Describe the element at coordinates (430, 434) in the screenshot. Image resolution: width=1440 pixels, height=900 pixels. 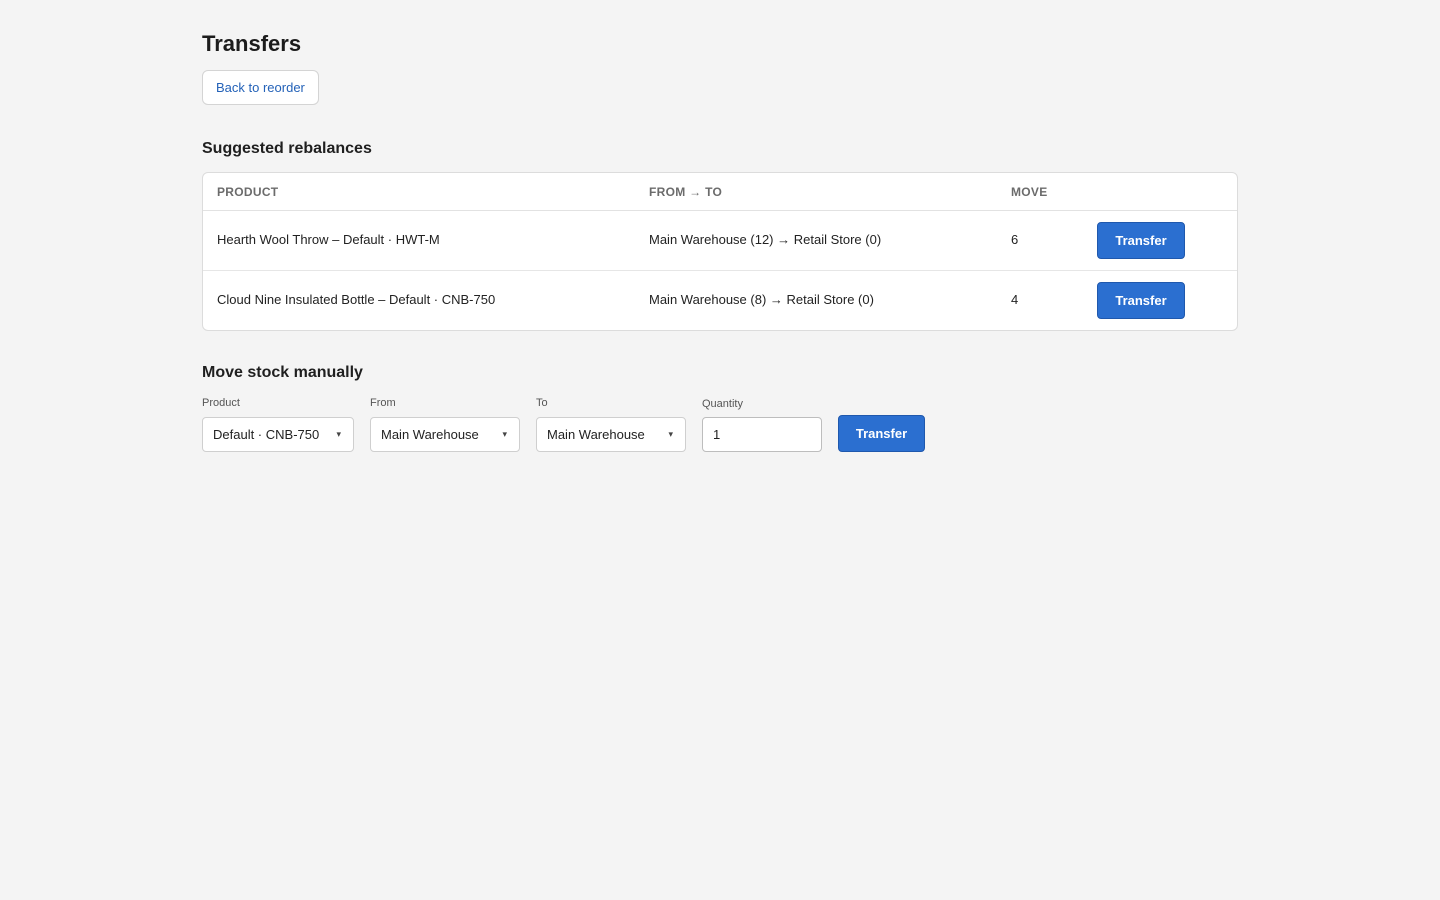
I see `from-select-value: Main Warehouse` at that location.